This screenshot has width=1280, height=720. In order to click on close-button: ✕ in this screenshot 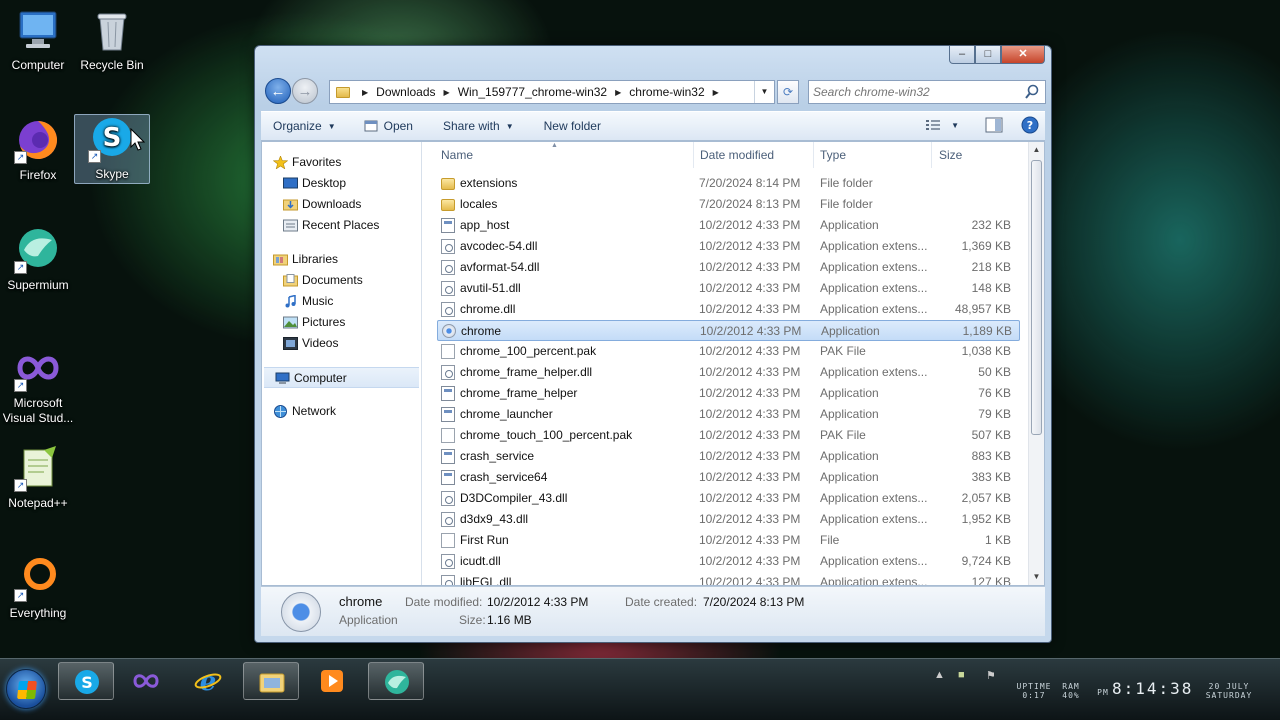, I will do `click(1023, 55)`.